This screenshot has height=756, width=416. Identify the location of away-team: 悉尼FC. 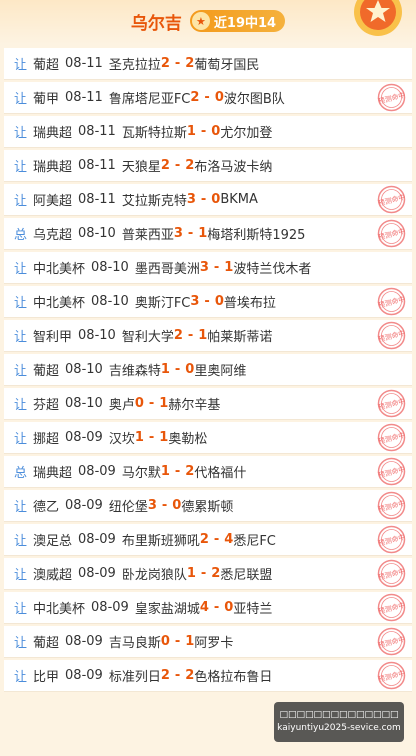
(254, 541).